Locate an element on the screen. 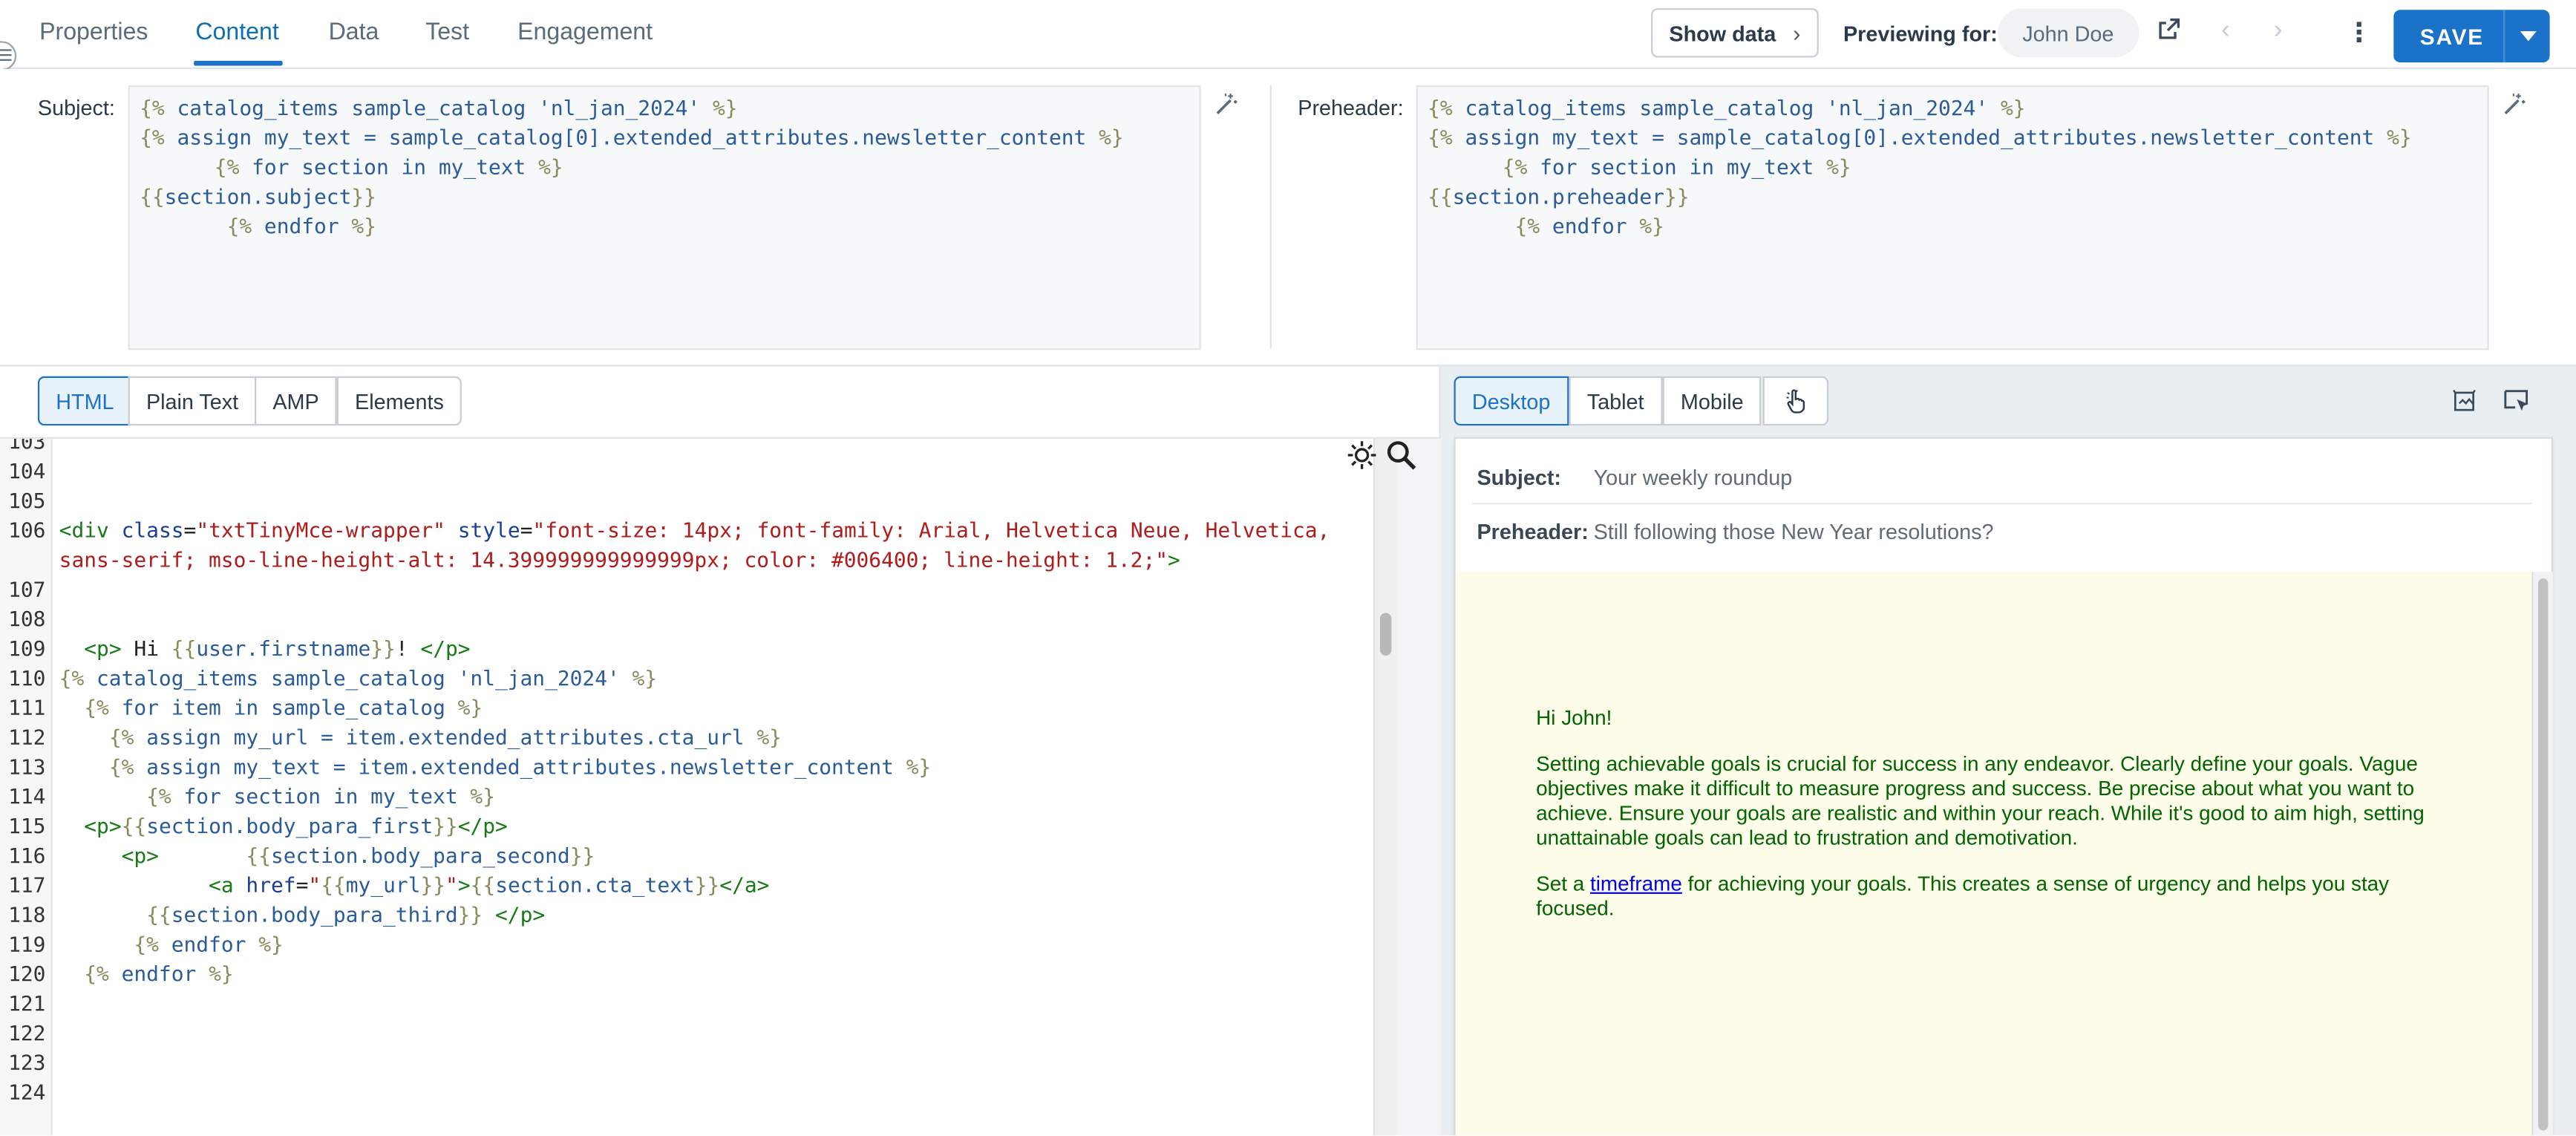  save-options-dropdown-icon is located at coordinates (2526, 36).